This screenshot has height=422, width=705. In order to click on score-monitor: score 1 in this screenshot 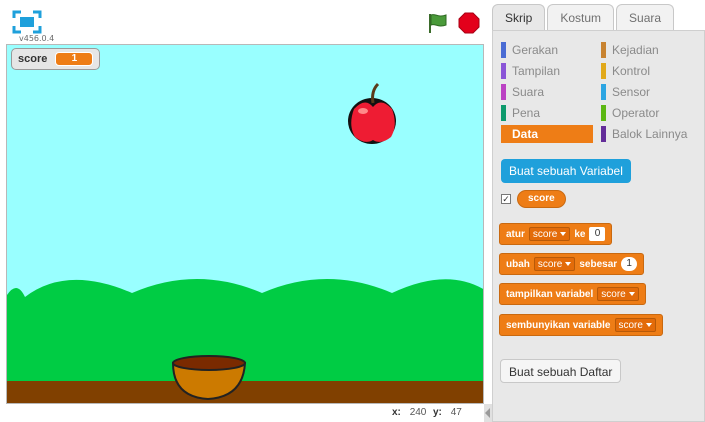, I will do `click(56, 59)`.